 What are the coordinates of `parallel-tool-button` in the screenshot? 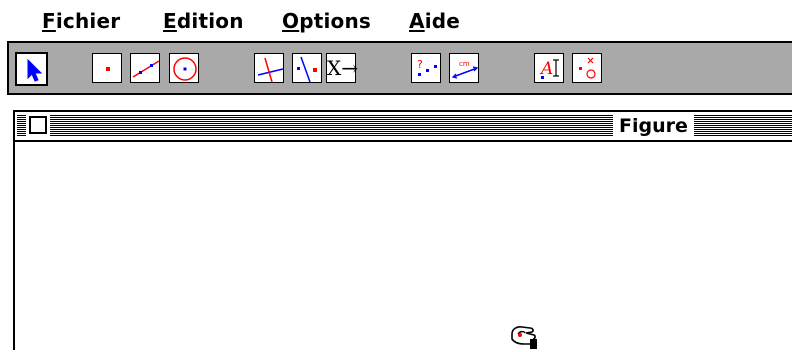 It's located at (307, 68).